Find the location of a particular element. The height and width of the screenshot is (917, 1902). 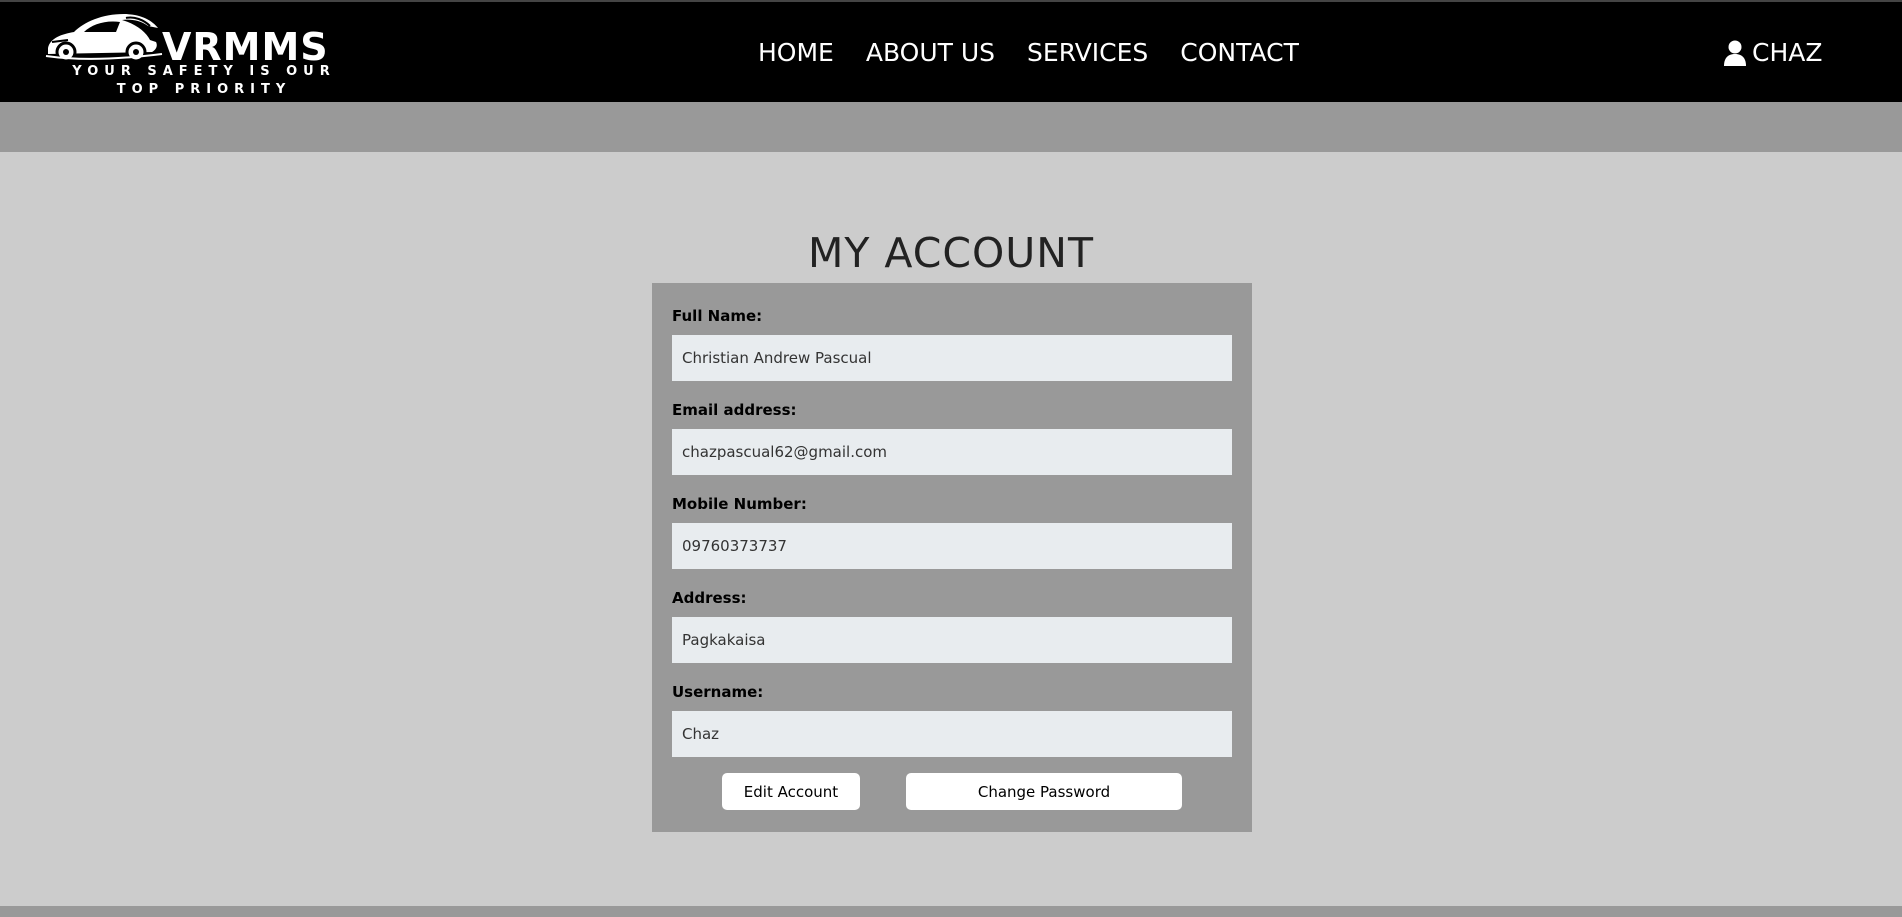

email-field: chazpascual62@gmail.com is located at coordinates (952, 452).